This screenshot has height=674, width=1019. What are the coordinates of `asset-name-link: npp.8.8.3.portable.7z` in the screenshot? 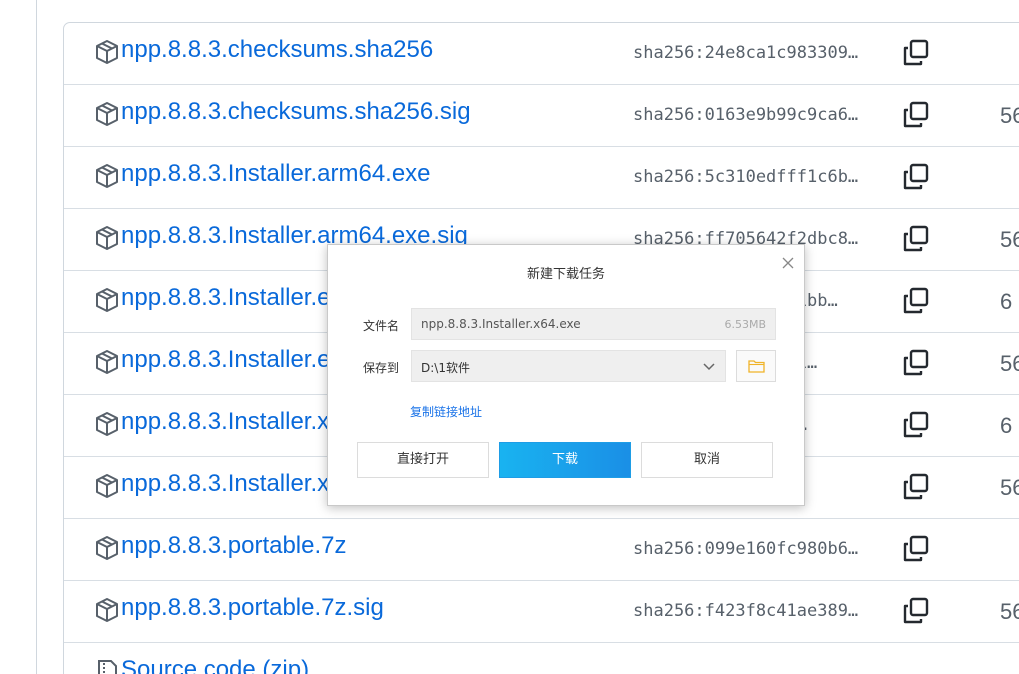 It's located at (234, 546).